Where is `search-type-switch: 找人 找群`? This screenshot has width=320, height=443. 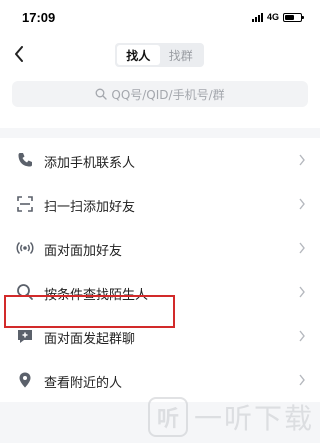
search-type-switch: 找人 找群 is located at coordinates (159, 55).